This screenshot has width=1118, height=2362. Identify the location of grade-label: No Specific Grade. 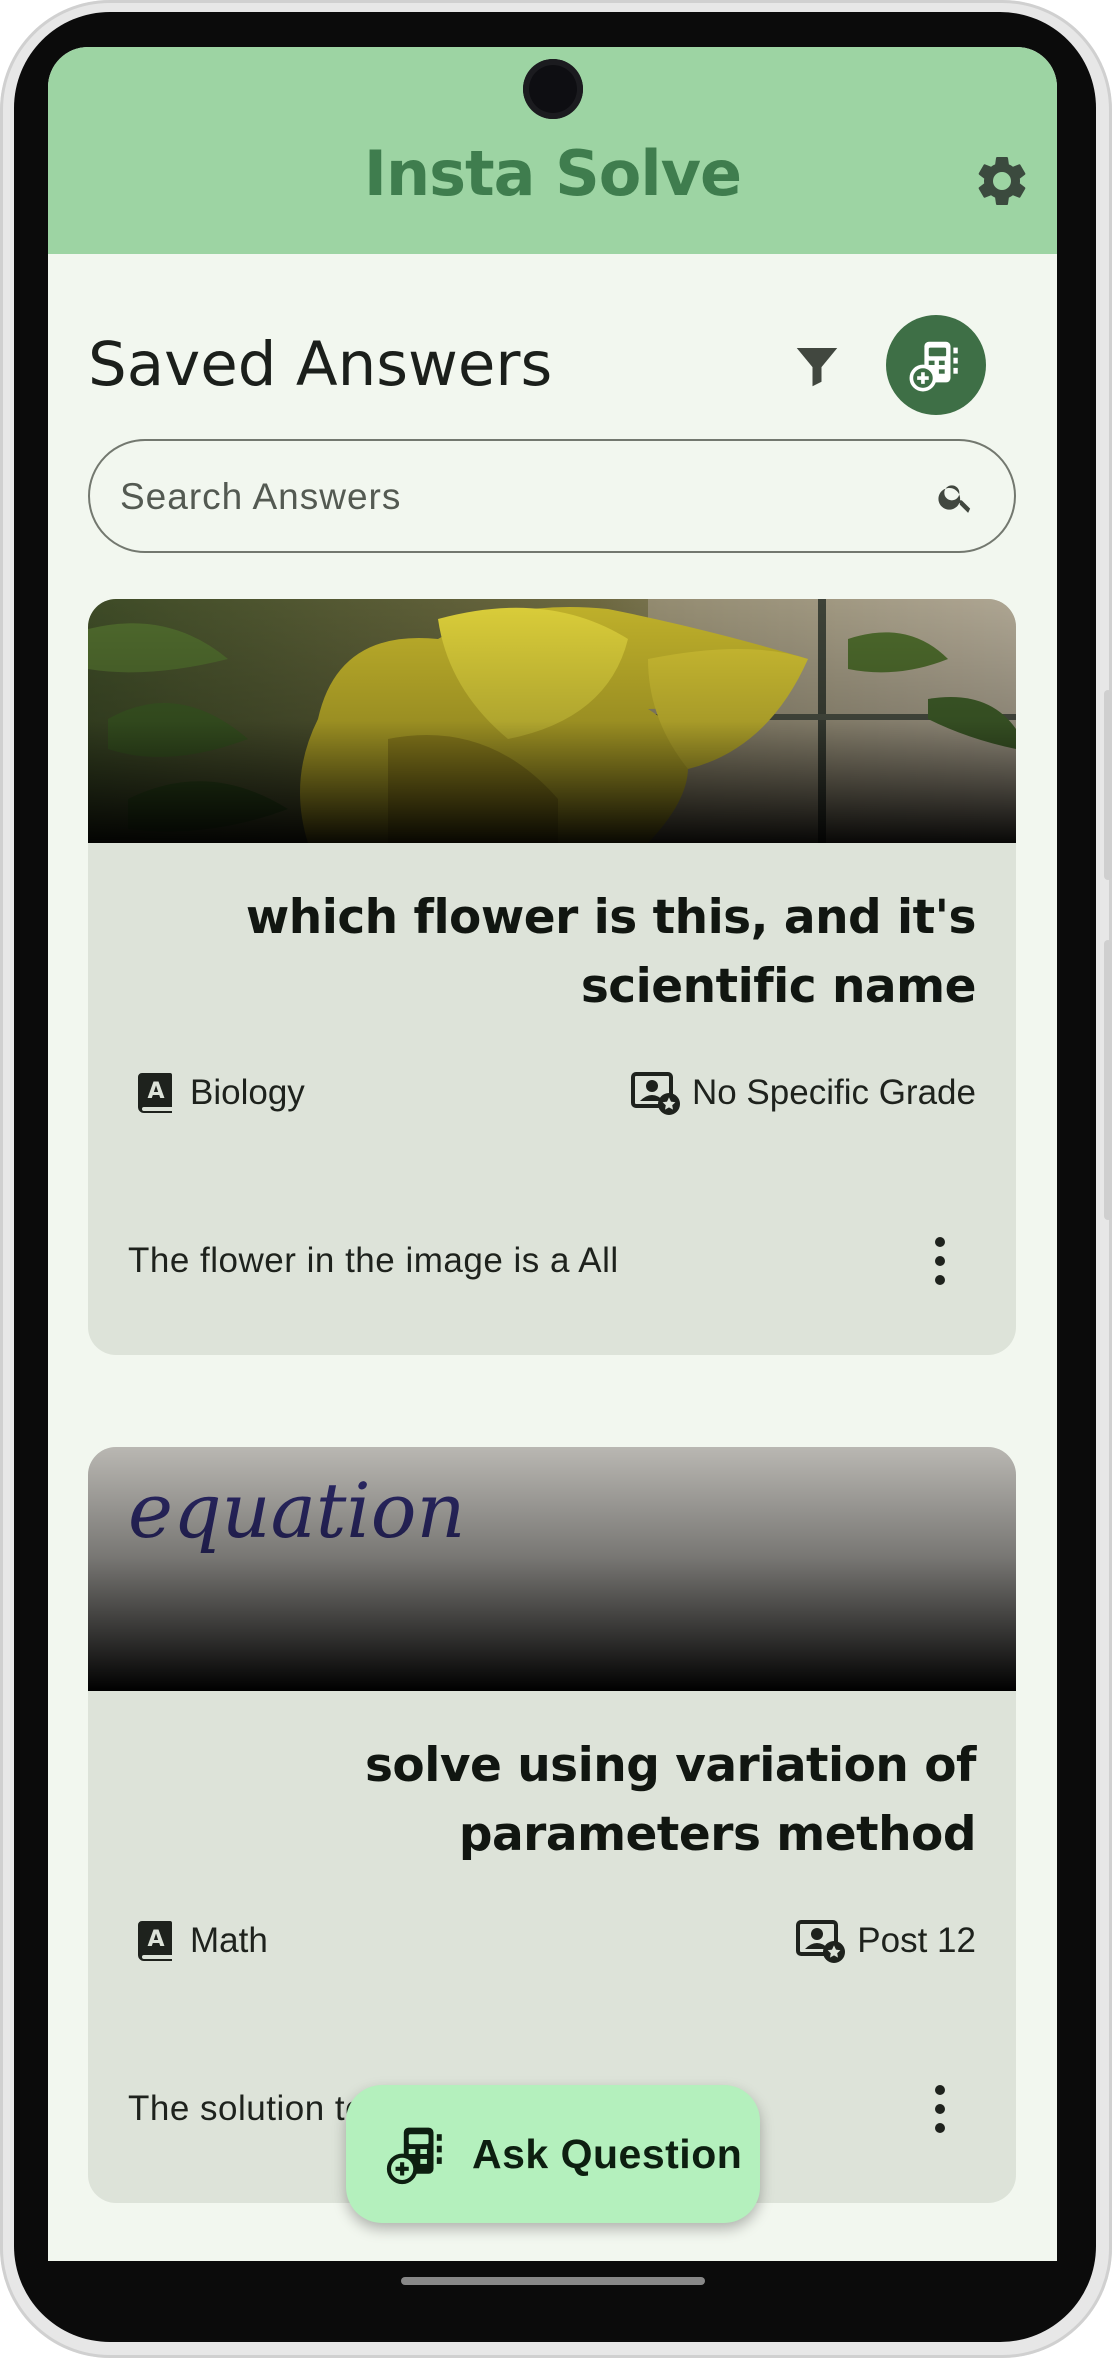
(833, 1092).